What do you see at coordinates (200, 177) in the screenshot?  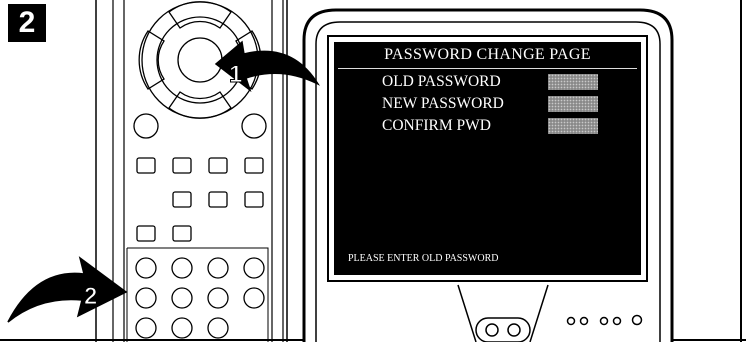 I see `remote-buttons` at bounding box center [200, 177].